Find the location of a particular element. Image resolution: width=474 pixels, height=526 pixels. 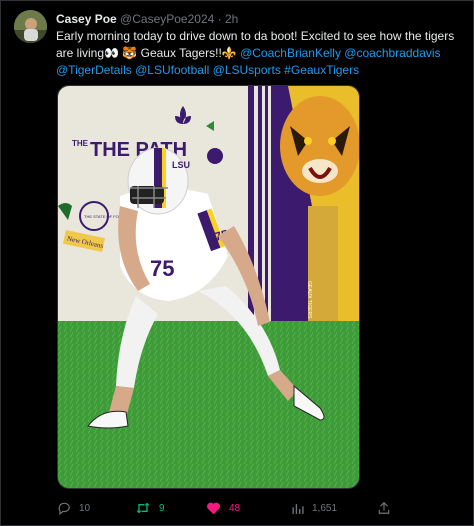

retweet-icon is located at coordinates (143, 508).